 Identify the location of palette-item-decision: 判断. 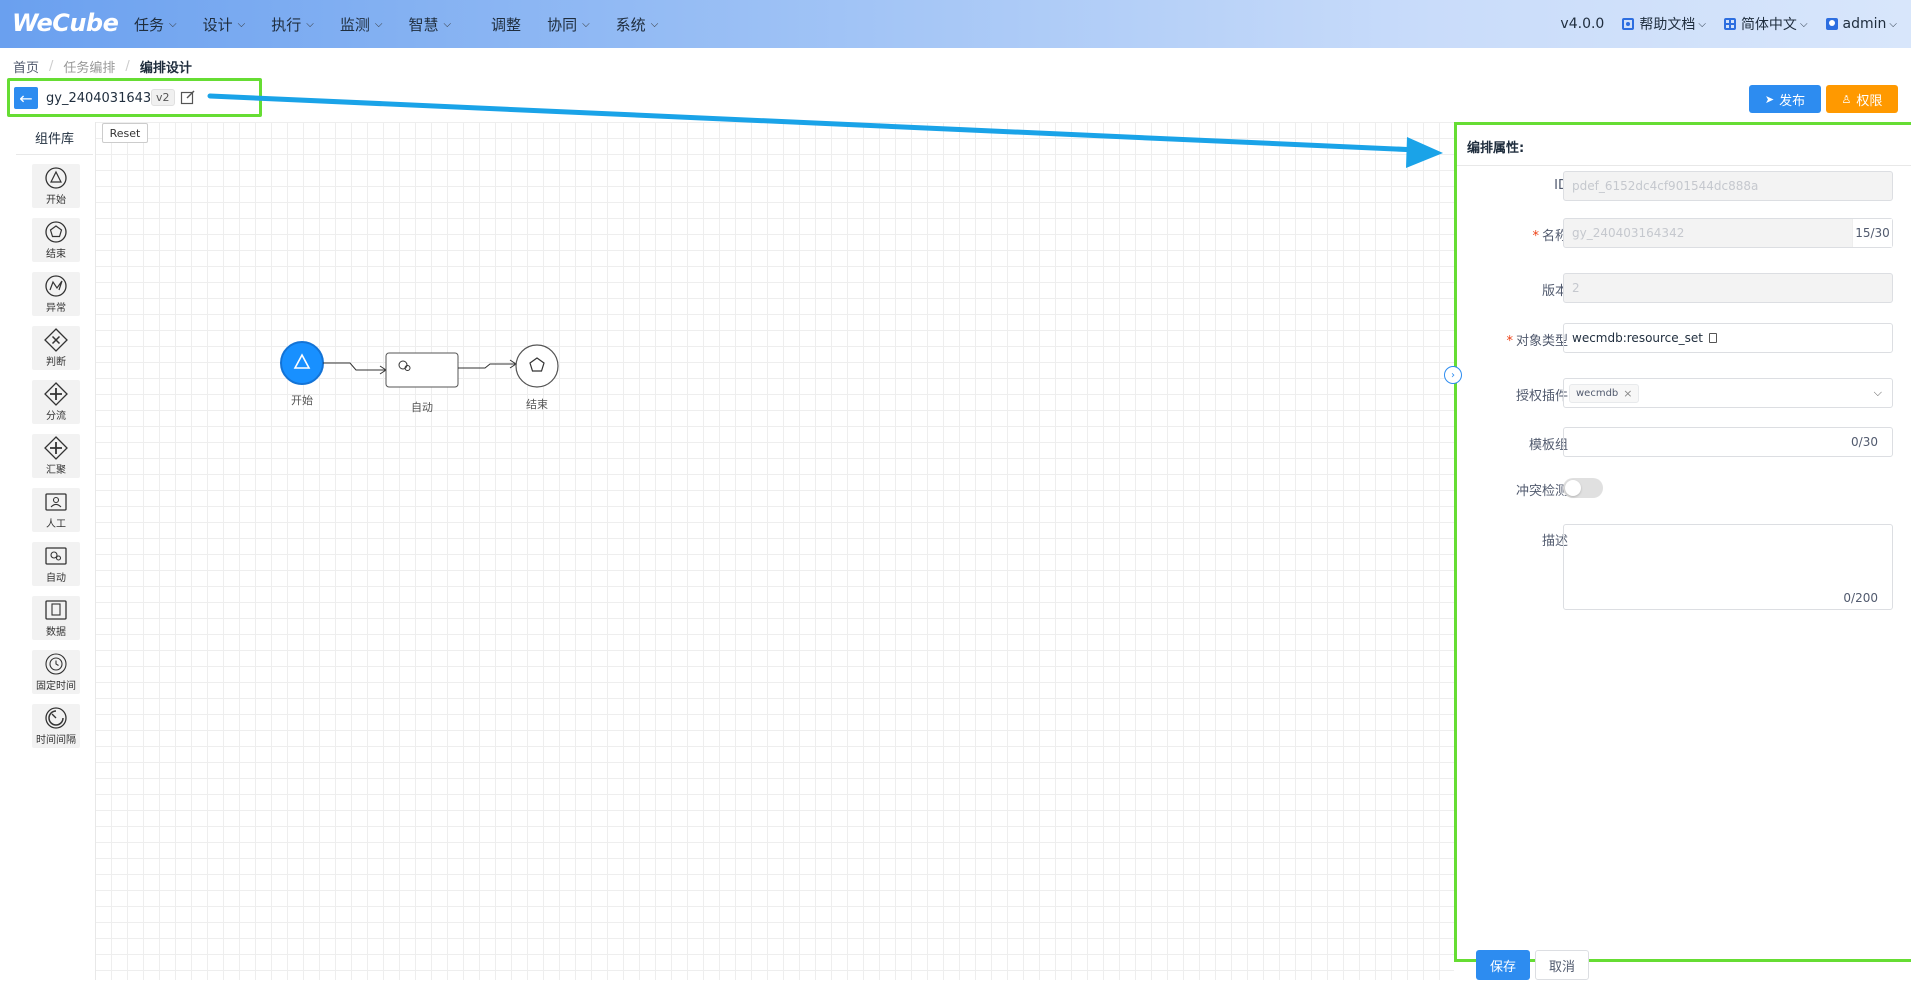
(56, 348).